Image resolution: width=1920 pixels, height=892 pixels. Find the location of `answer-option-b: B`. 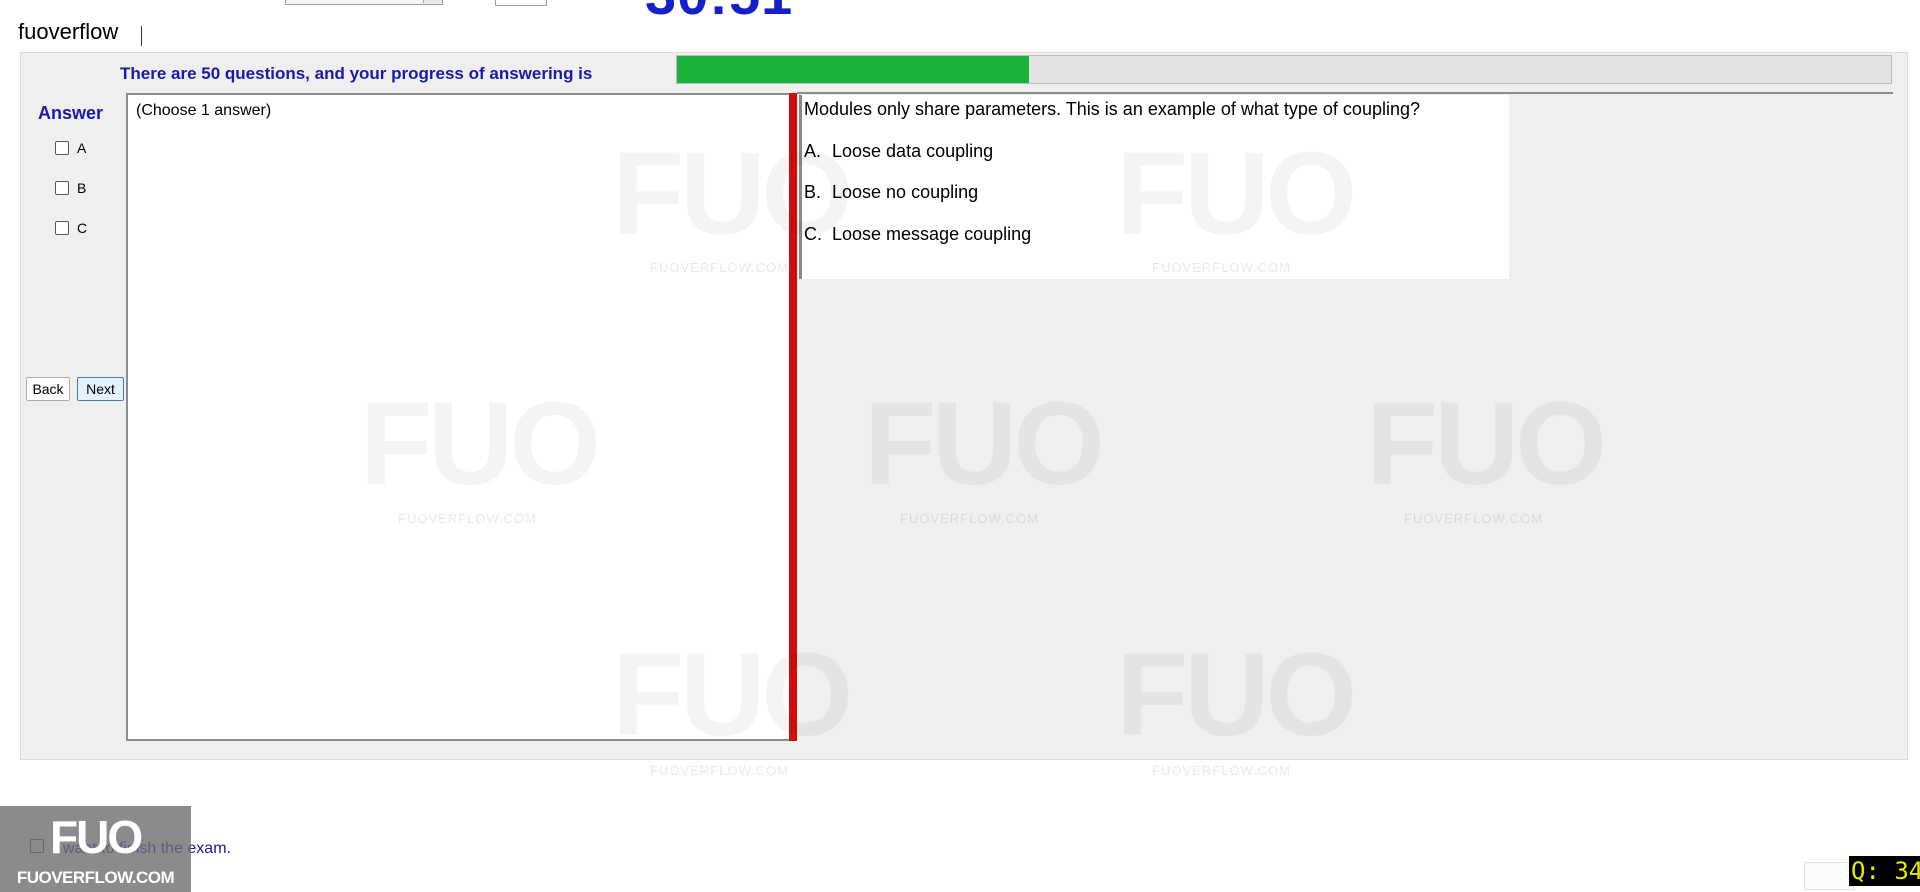

answer-option-b: B is located at coordinates (70, 188).